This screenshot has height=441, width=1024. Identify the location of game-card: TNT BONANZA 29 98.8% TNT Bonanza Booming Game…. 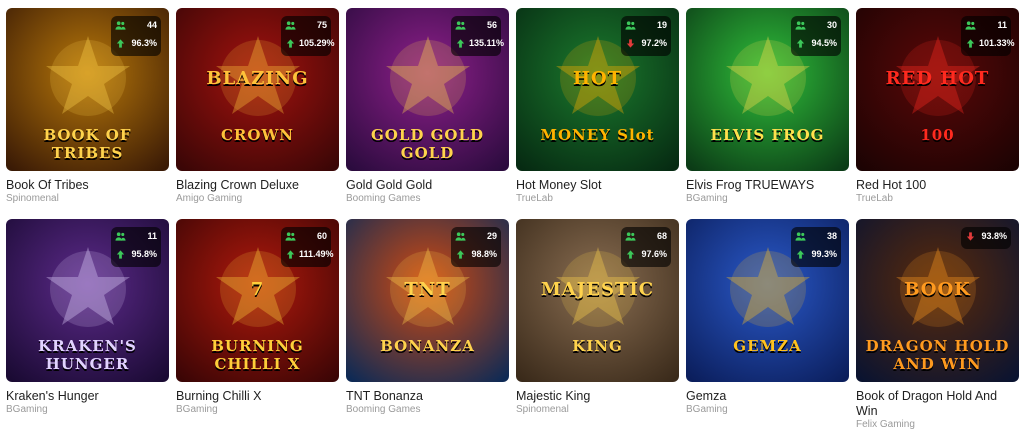
(427, 330).